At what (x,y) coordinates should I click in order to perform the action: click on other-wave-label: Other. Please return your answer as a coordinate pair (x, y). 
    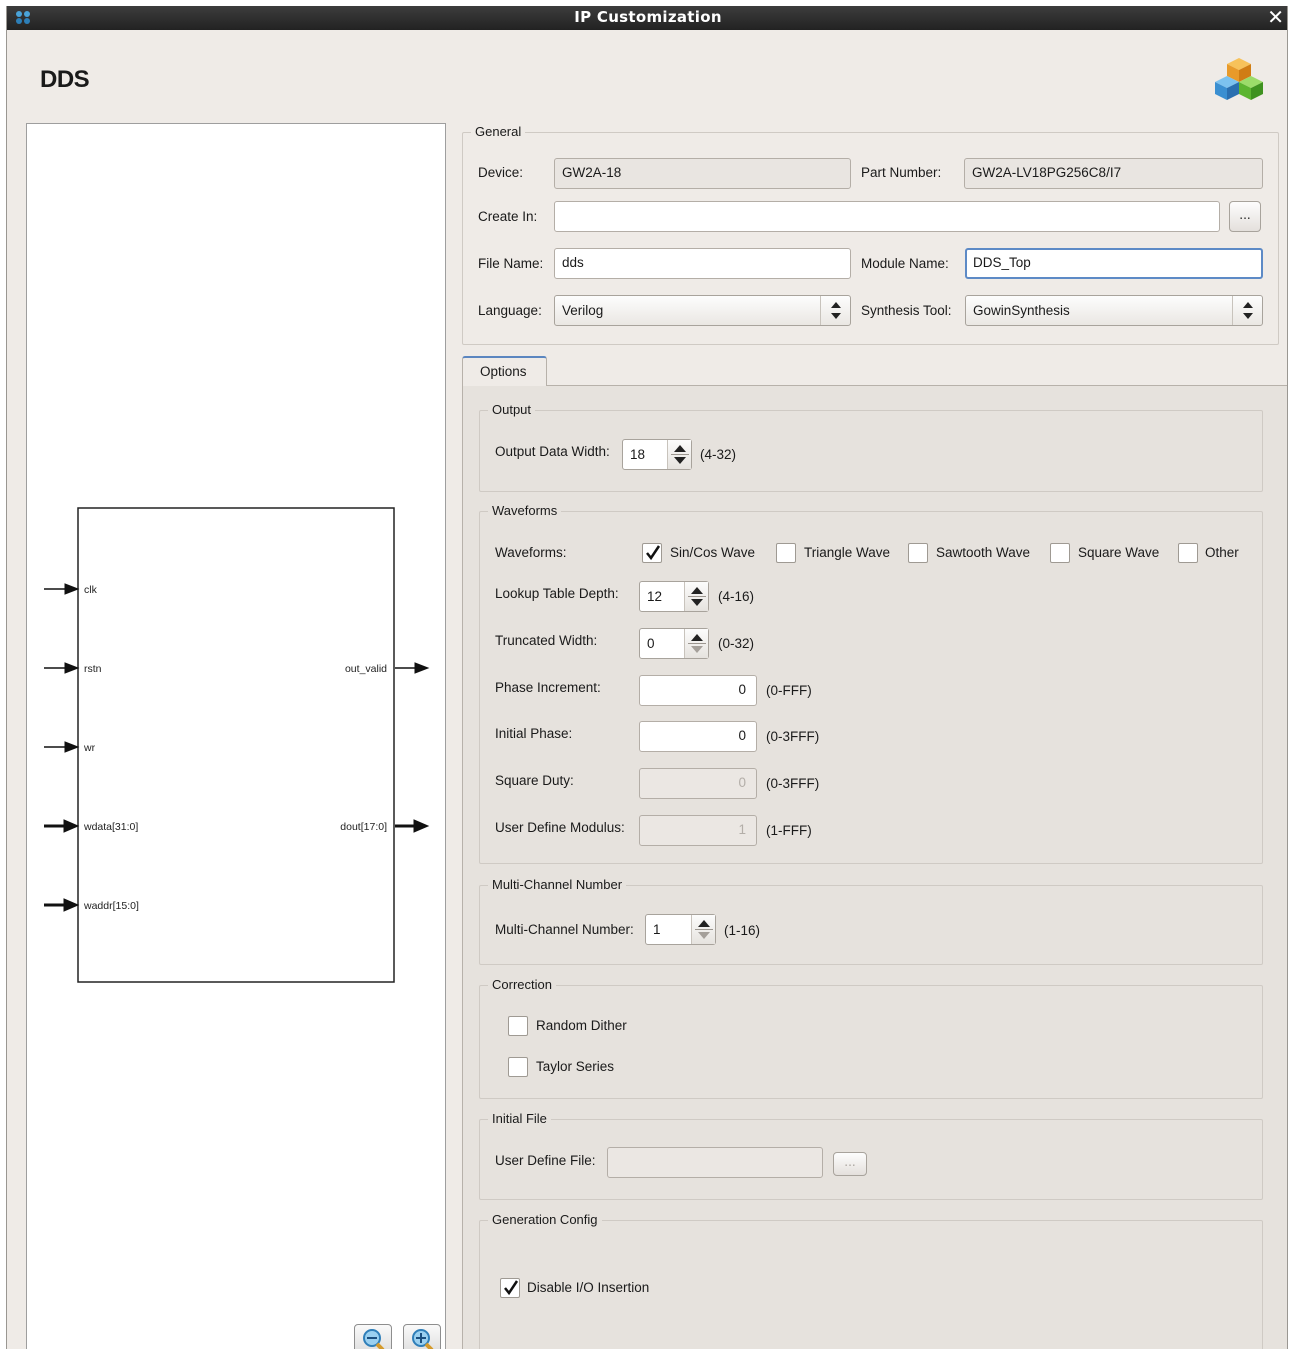
    Looking at the image, I should click on (1222, 552).